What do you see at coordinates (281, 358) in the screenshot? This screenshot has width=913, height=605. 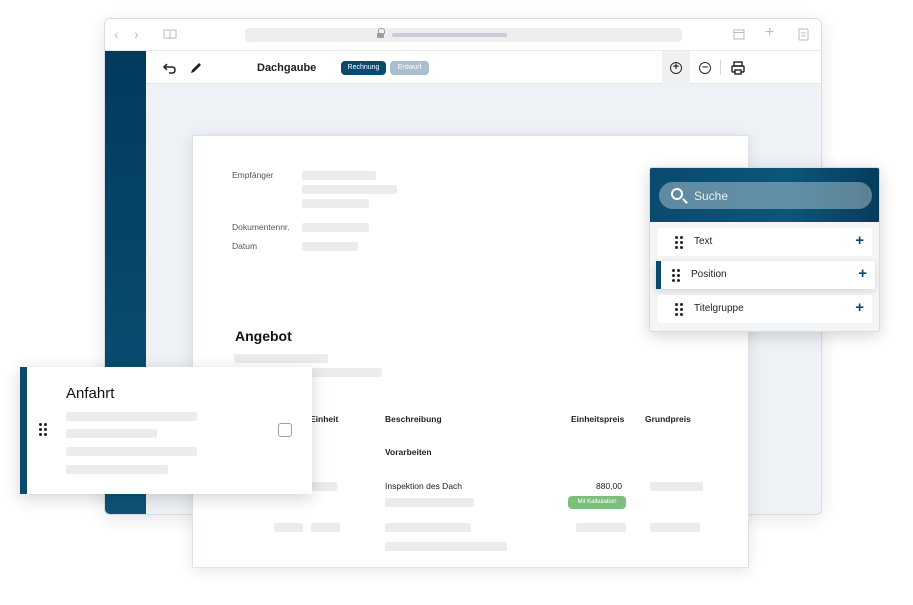 I see `intro-text-line` at bounding box center [281, 358].